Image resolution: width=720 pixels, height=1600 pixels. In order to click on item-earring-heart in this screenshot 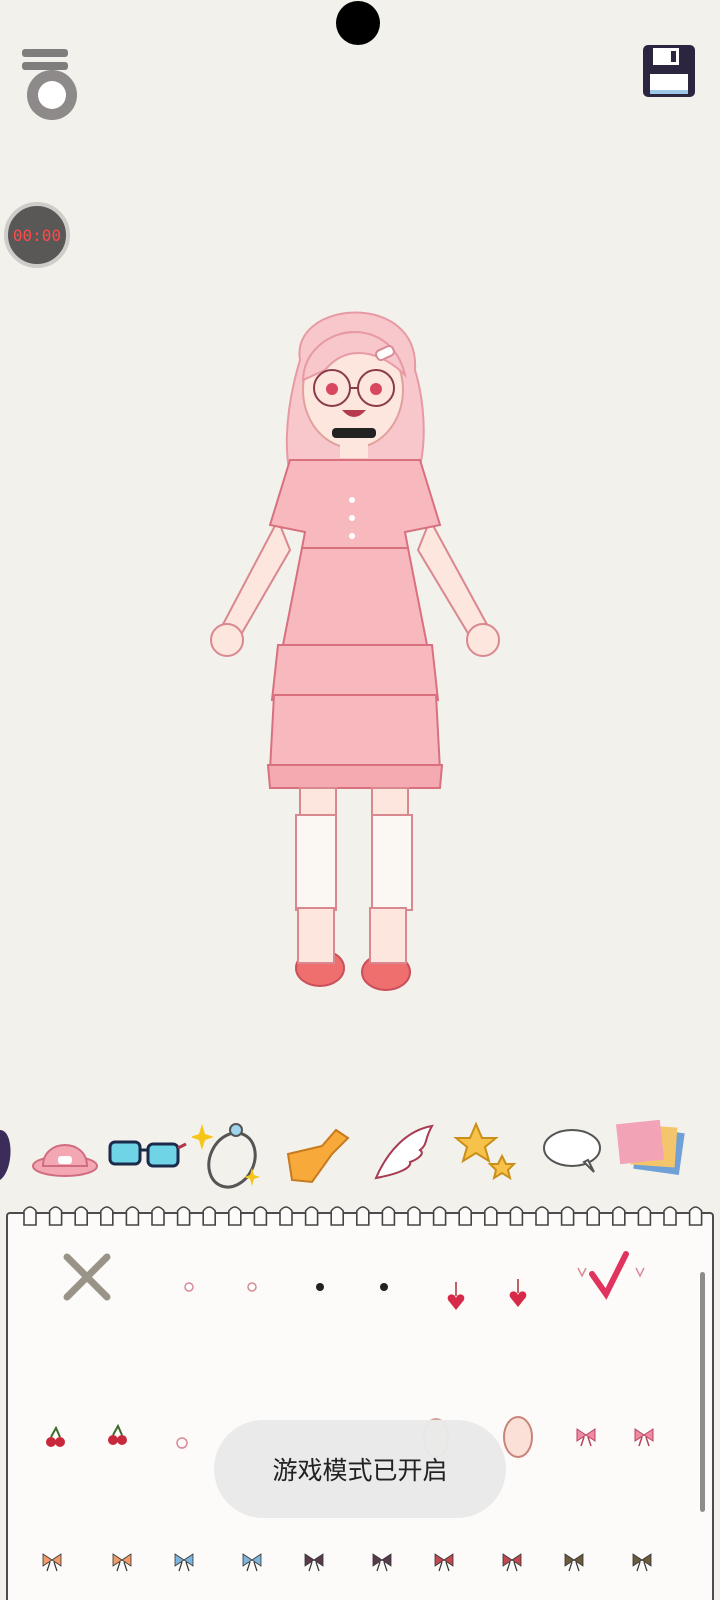, I will do `click(456, 1297)`.